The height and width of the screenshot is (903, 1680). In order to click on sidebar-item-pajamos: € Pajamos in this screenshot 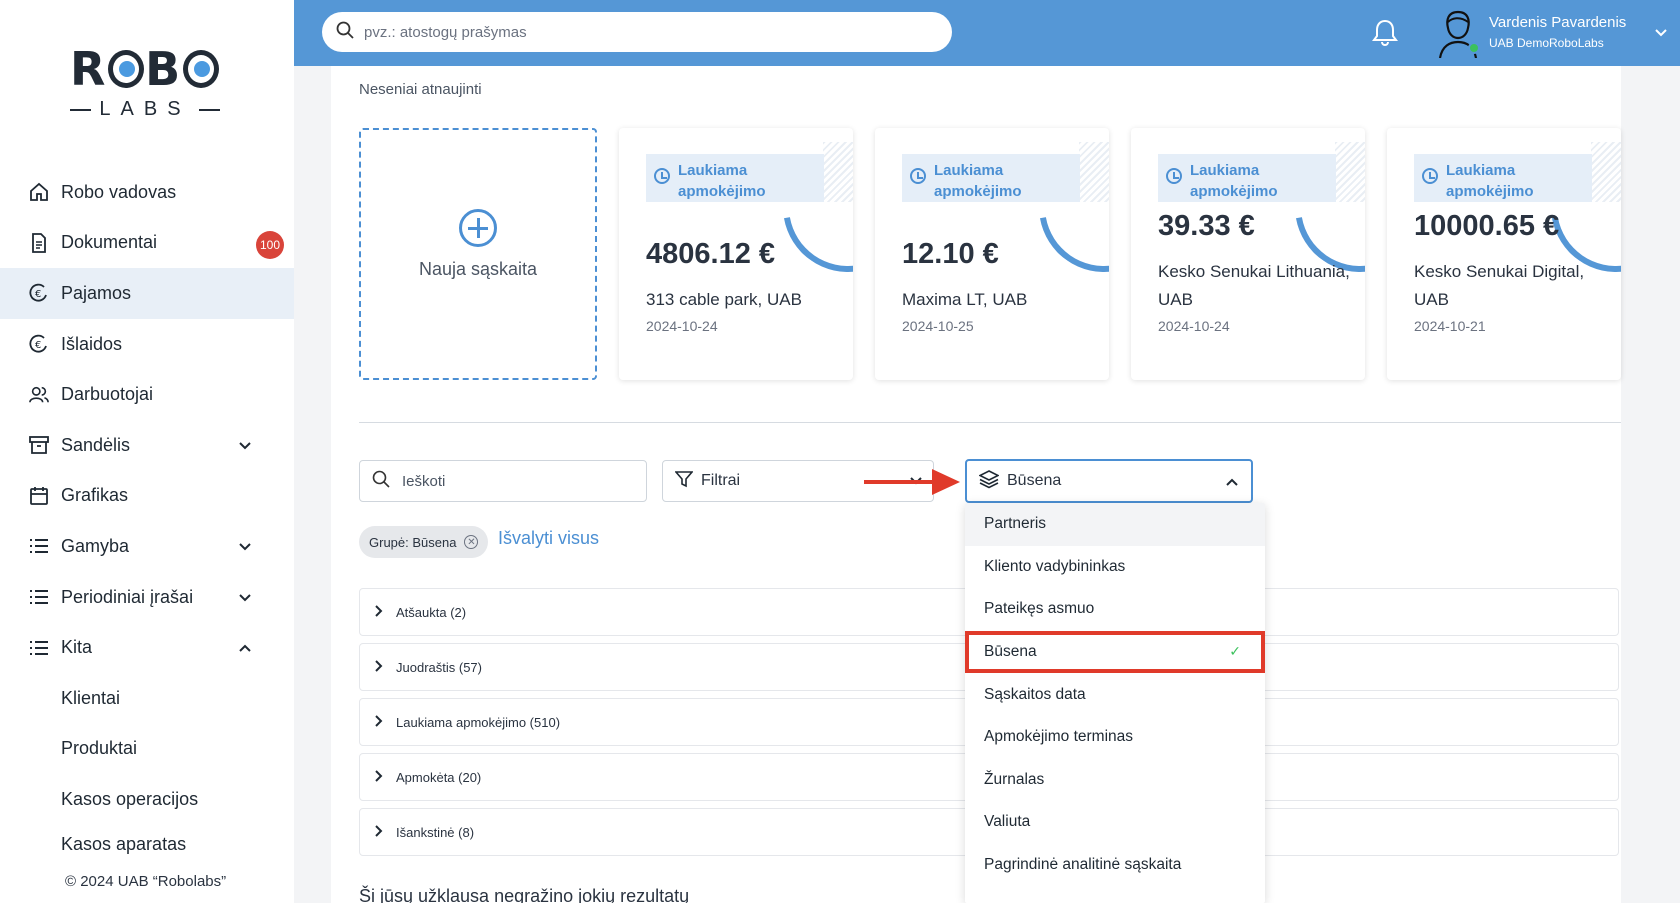, I will do `click(147, 293)`.